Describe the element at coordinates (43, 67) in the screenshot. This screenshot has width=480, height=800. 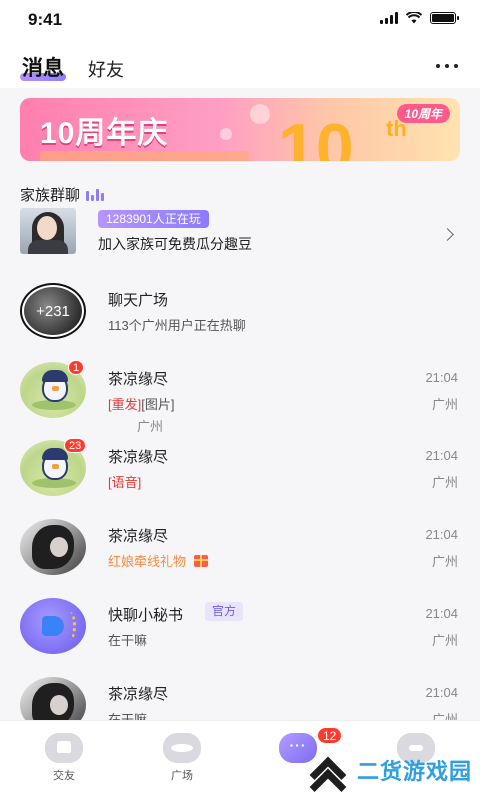
I see `tab-messages: 消息` at that location.